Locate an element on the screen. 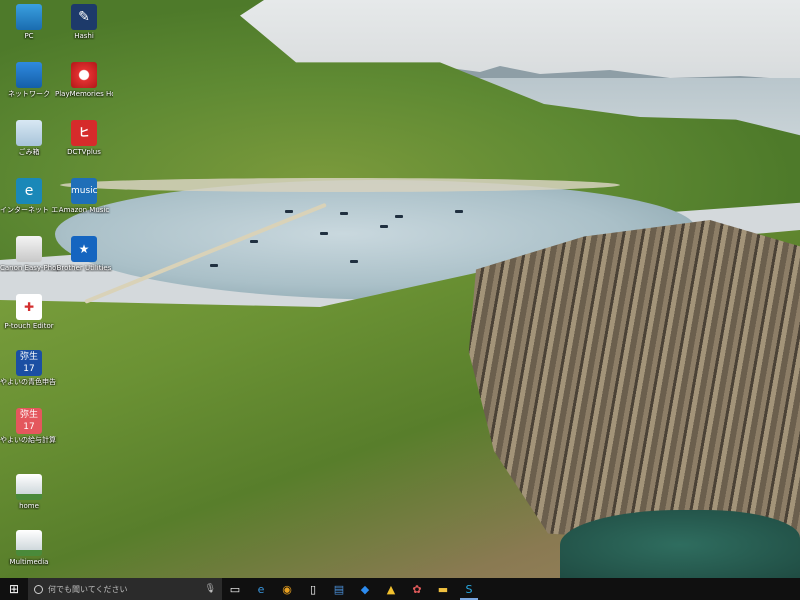 Image resolution: width=800 pixels, height=600 pixels. file-icon: ▯ is located at coordinates (313, 589).